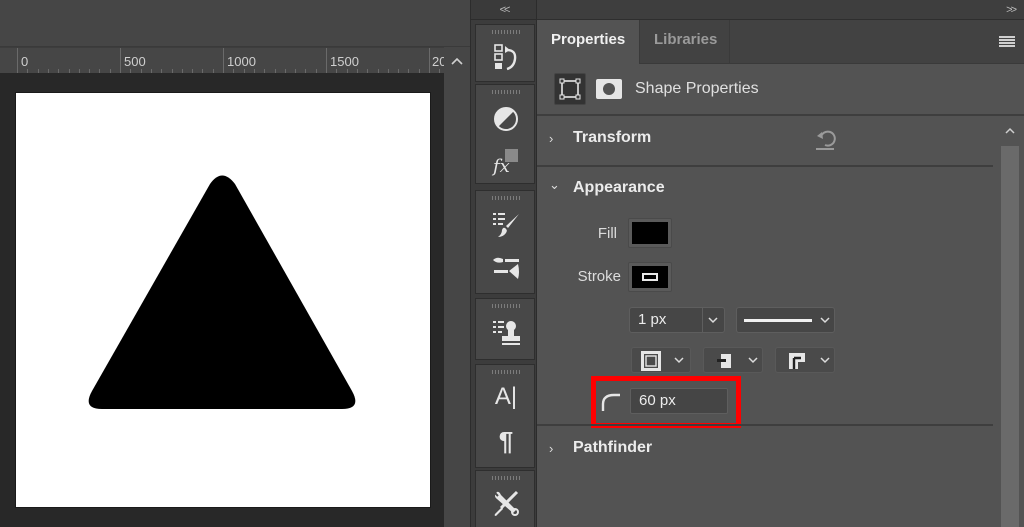 This screenshot has width=1024, height=527. I want to click on ruler-label: 0, so click(25, 61).